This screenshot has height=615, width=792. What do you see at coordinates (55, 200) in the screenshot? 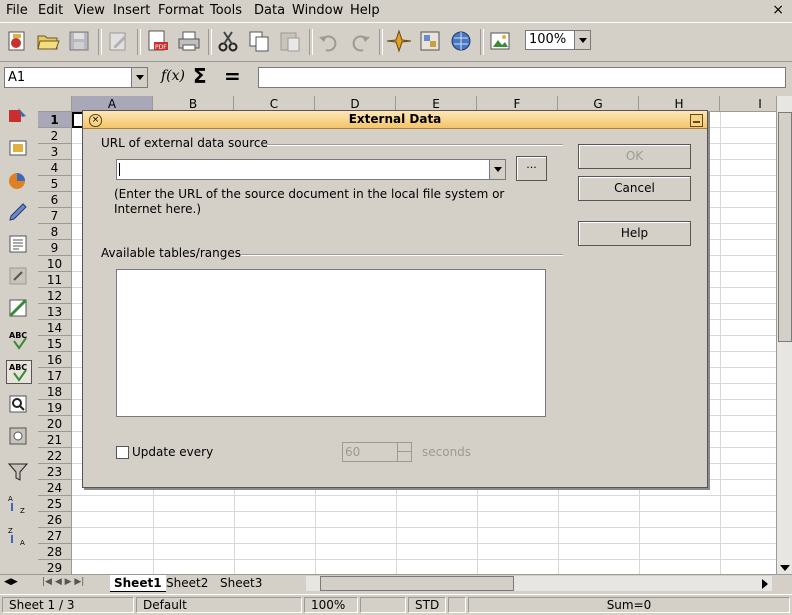
I see `row-header: 6` at bounding box center [55, 200].